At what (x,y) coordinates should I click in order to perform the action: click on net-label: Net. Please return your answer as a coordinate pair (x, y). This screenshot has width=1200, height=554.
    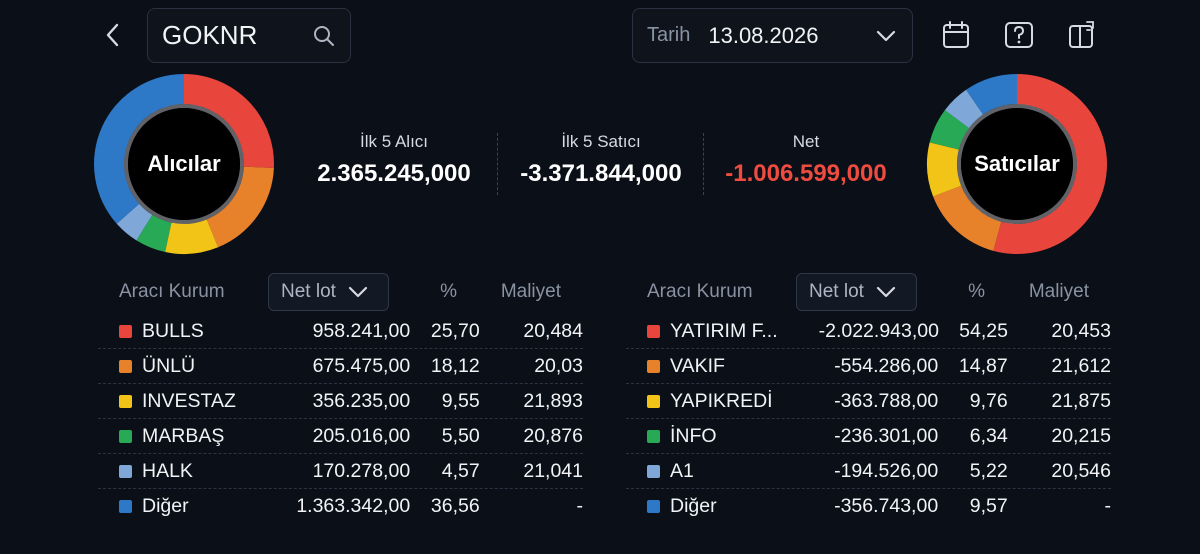
    Looking at the image, I should click on (806, 141).